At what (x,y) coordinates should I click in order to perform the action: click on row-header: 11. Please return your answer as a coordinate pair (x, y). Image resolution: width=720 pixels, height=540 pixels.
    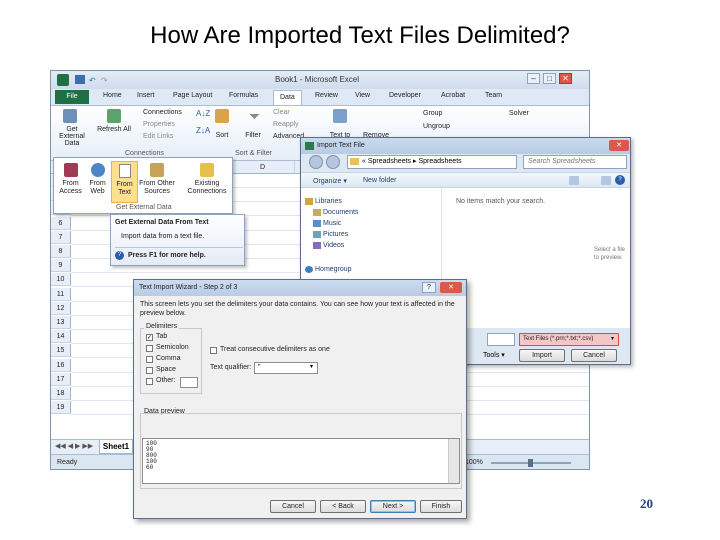
    Looking at the image, I should click on (61, 294).